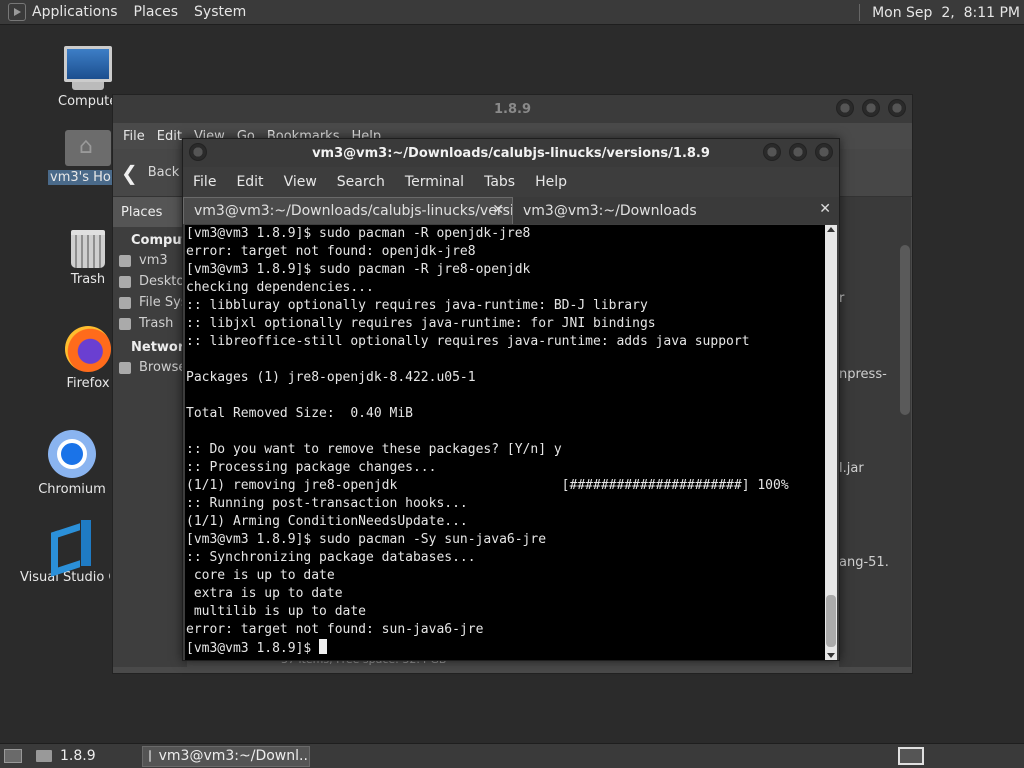 The width and height of the screenshot is (1024, 768). What do you see at coordinates (198, 152) in the screenshot?
I see `window-menu-button` at bounding box center [198, 152].